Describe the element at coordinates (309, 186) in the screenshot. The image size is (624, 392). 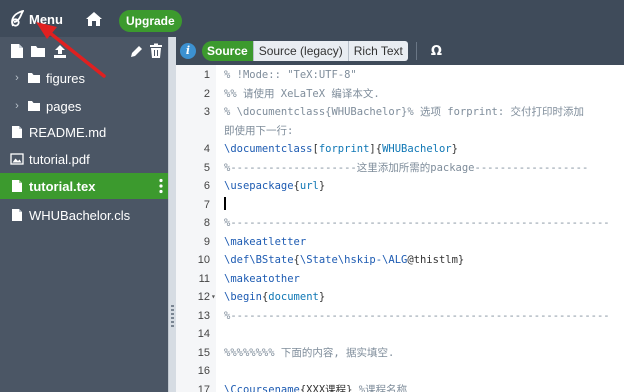
I see `code-token: url` at that location.